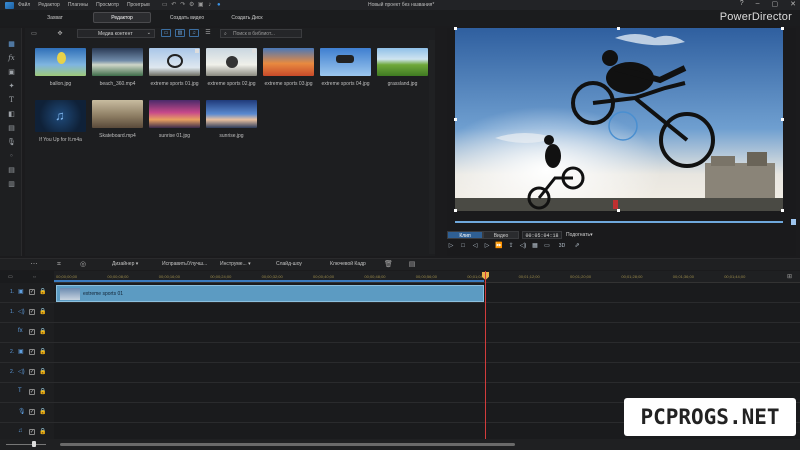 This screenshot has width=800, height=450. I want to click on minimize-icon: –, so click(758, 4).